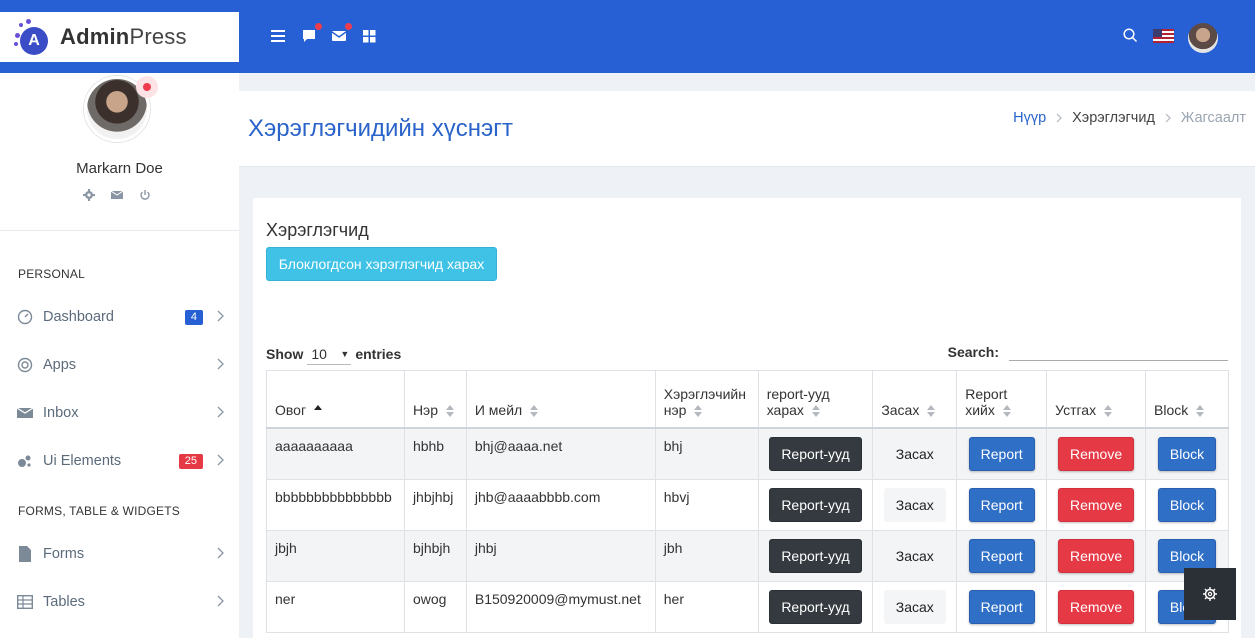  I want to click on power-icon, so click(145, 195).